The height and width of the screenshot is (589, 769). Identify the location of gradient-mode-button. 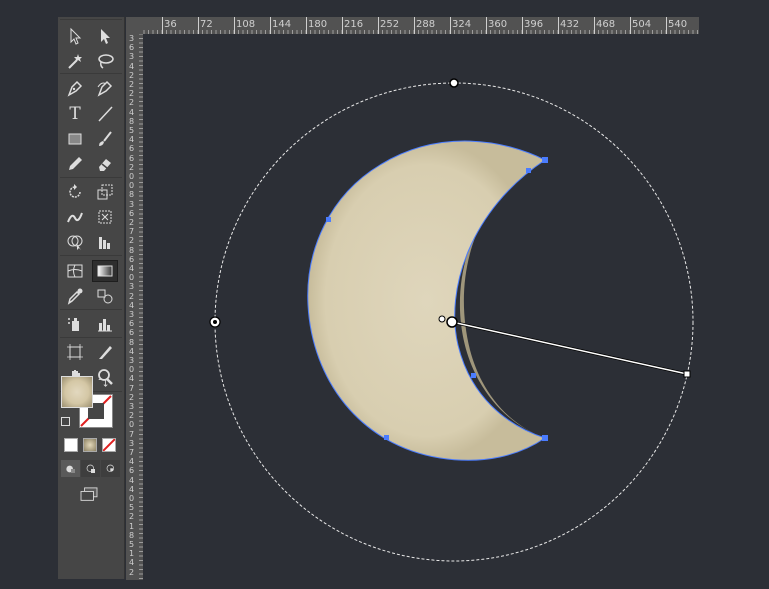
(90, 445).